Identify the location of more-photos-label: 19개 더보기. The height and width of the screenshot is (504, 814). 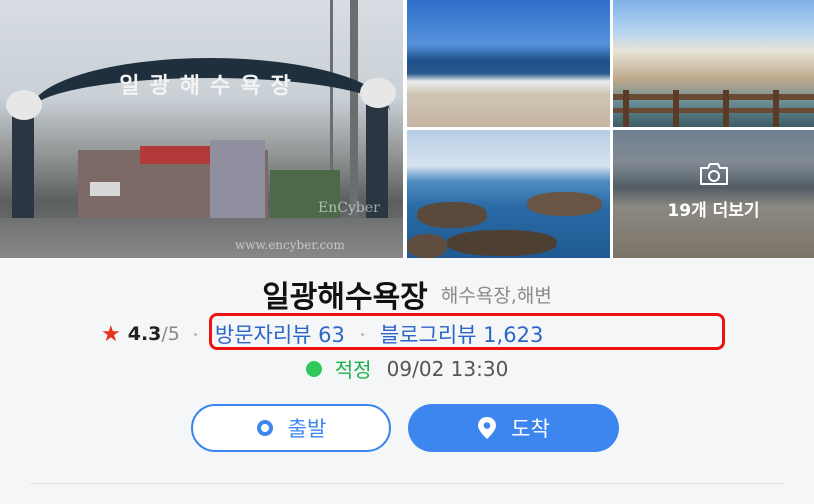
(713, 211).